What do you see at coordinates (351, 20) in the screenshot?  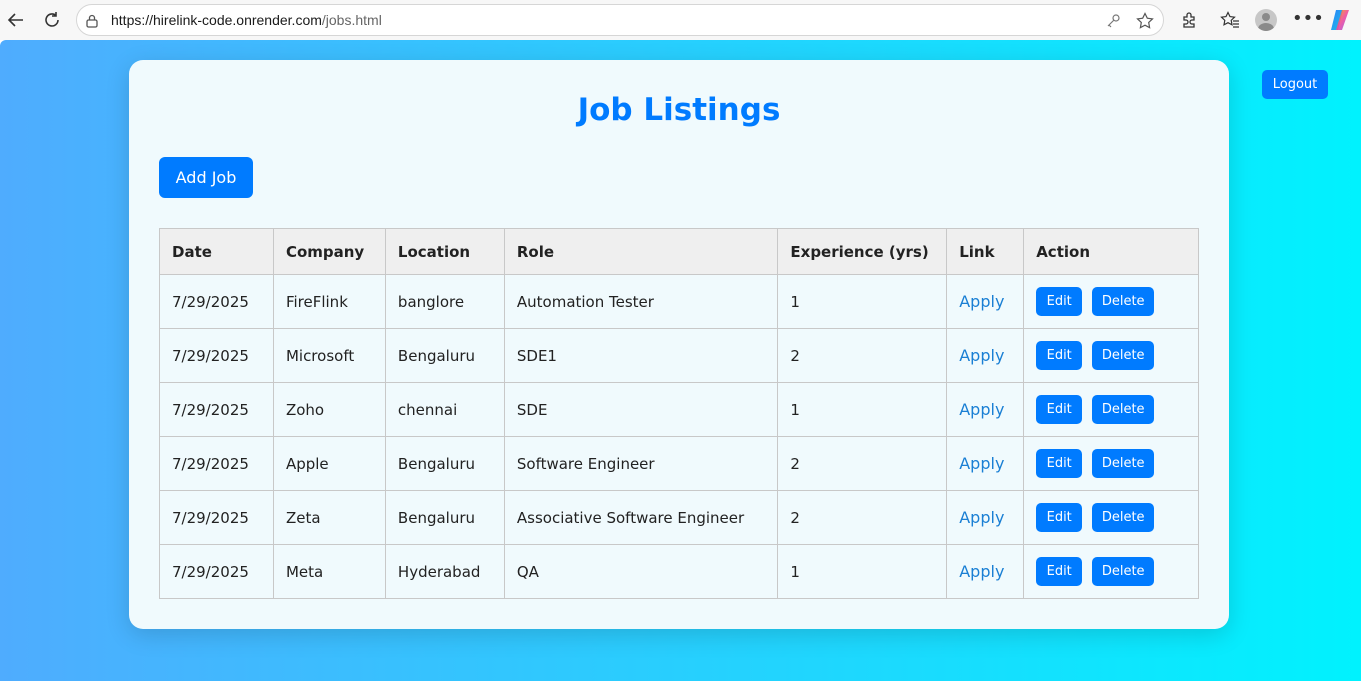 I see `url-path: /jobs.html` at bounding box center [351, 20].